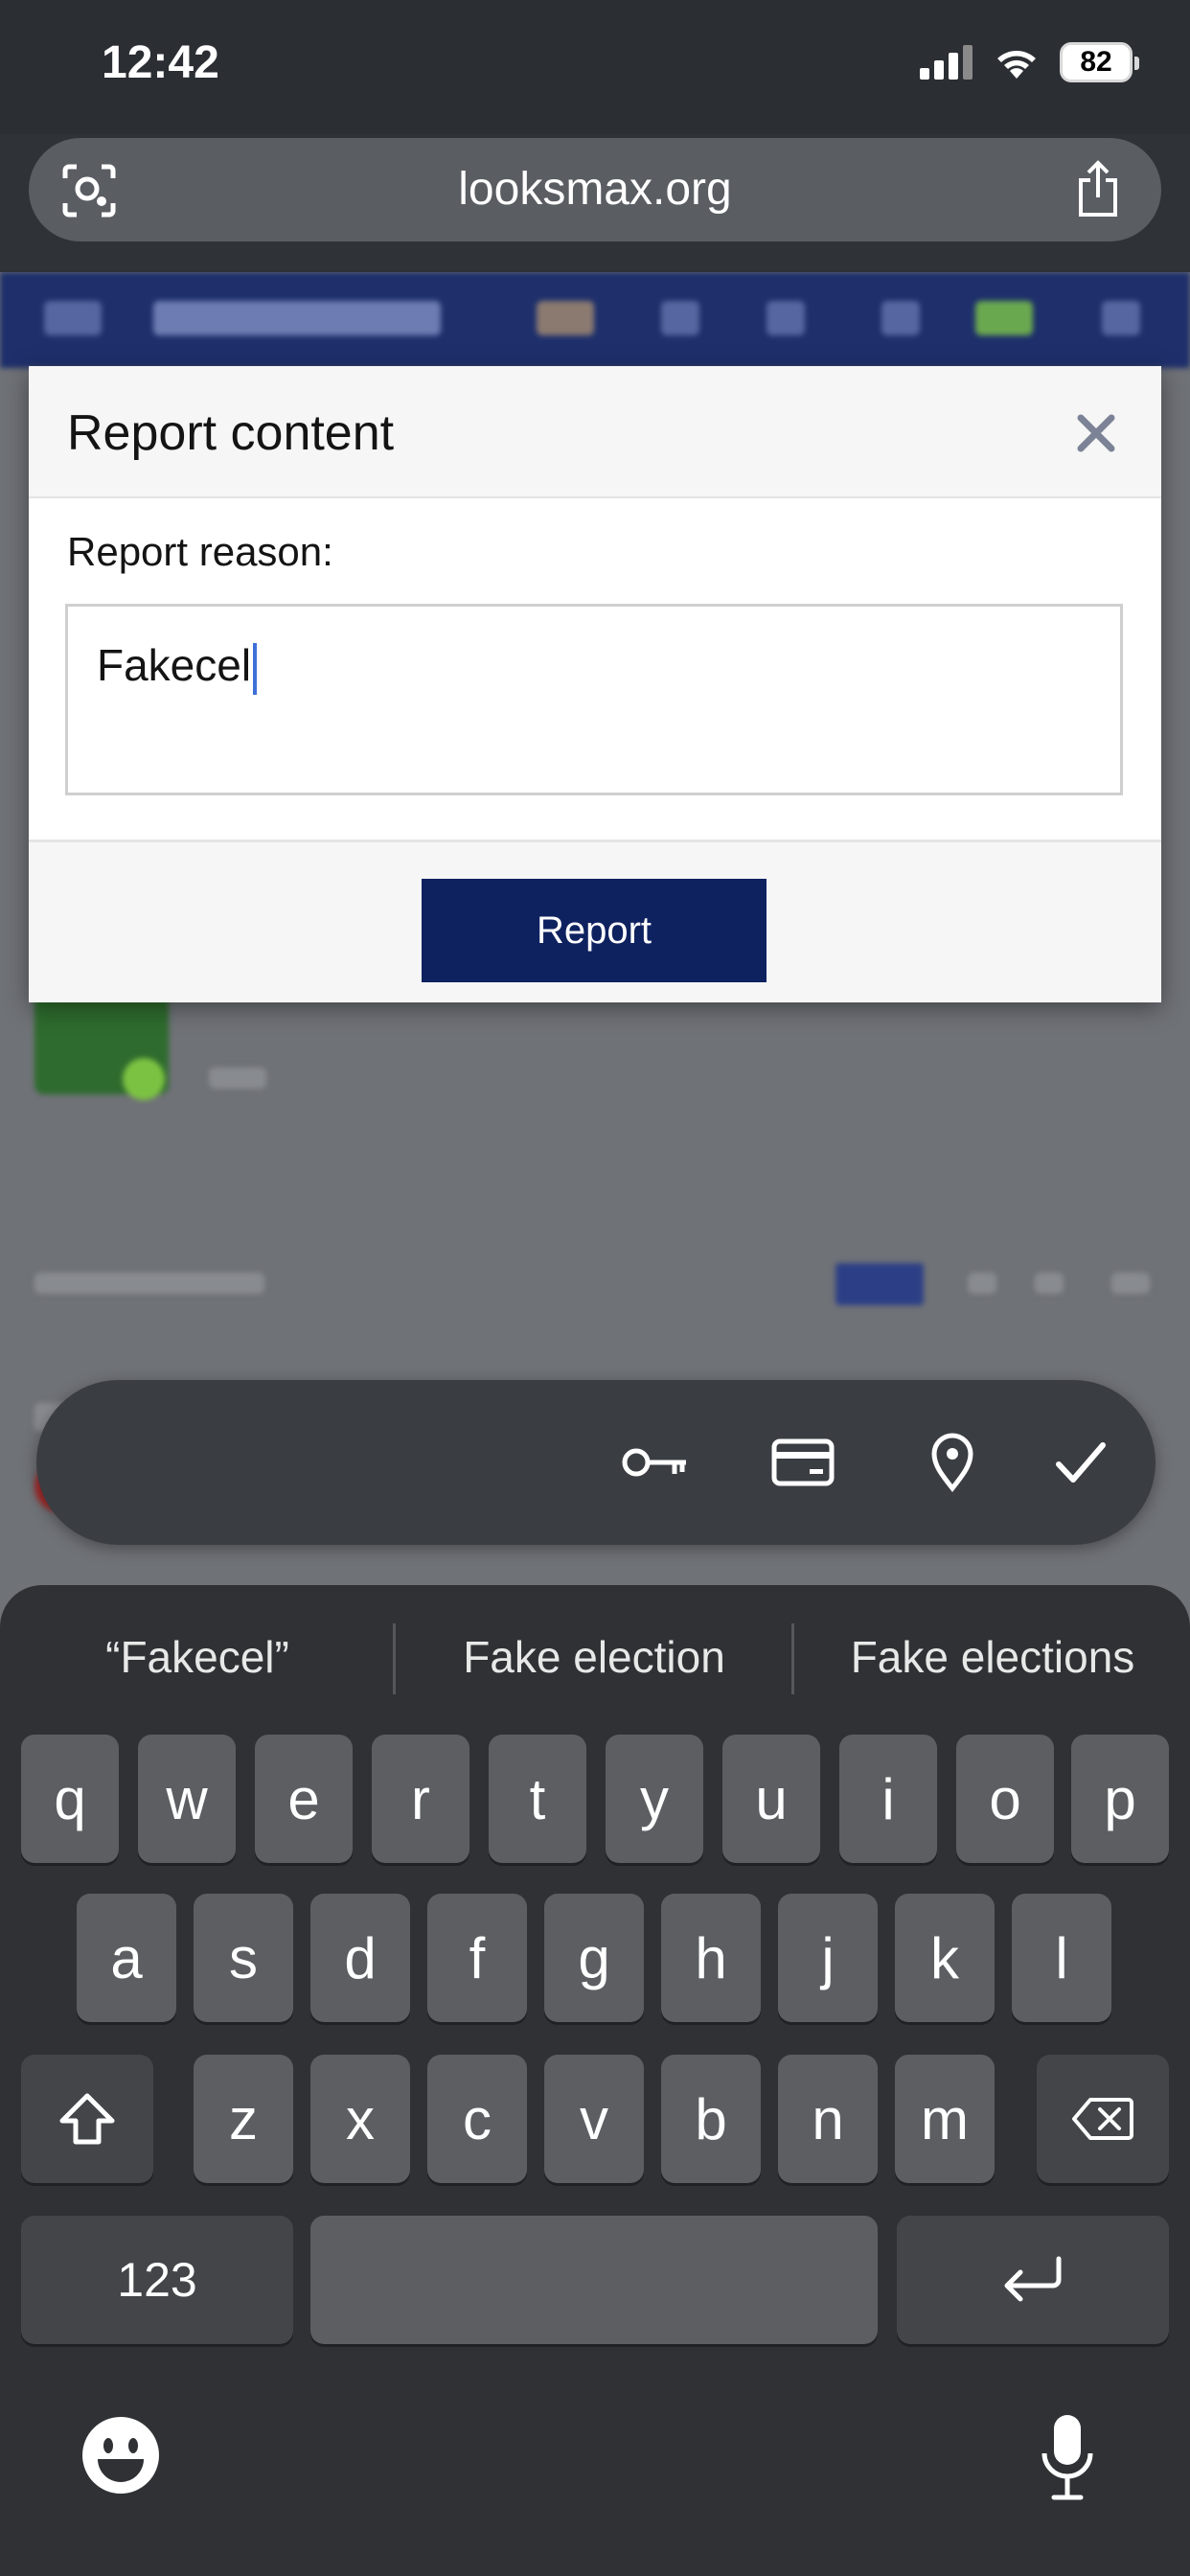  I want to click on return-icon, so click(1033, 2279).